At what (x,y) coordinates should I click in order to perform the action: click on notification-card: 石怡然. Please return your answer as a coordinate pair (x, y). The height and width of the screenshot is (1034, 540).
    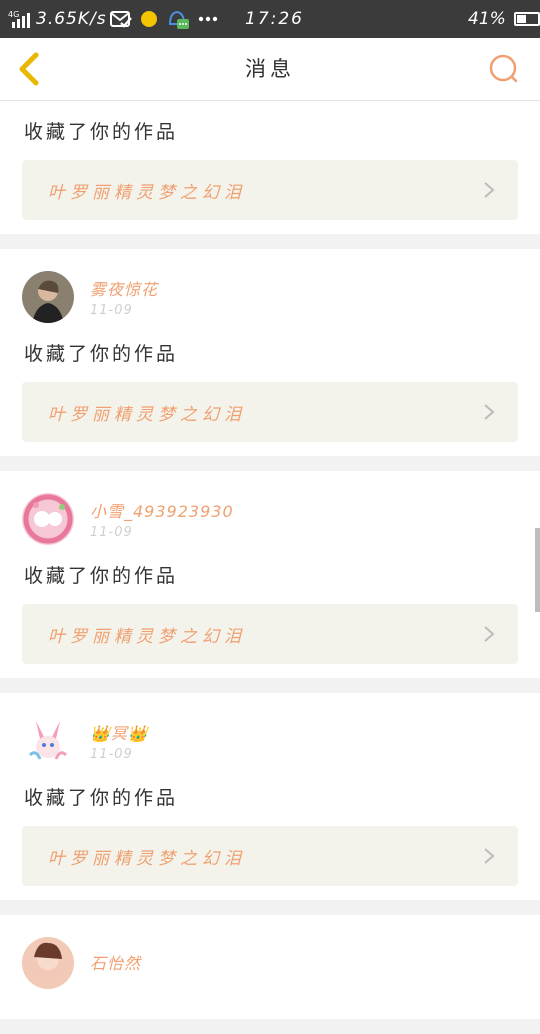
    Looking at the image, I should click on (270, 967).